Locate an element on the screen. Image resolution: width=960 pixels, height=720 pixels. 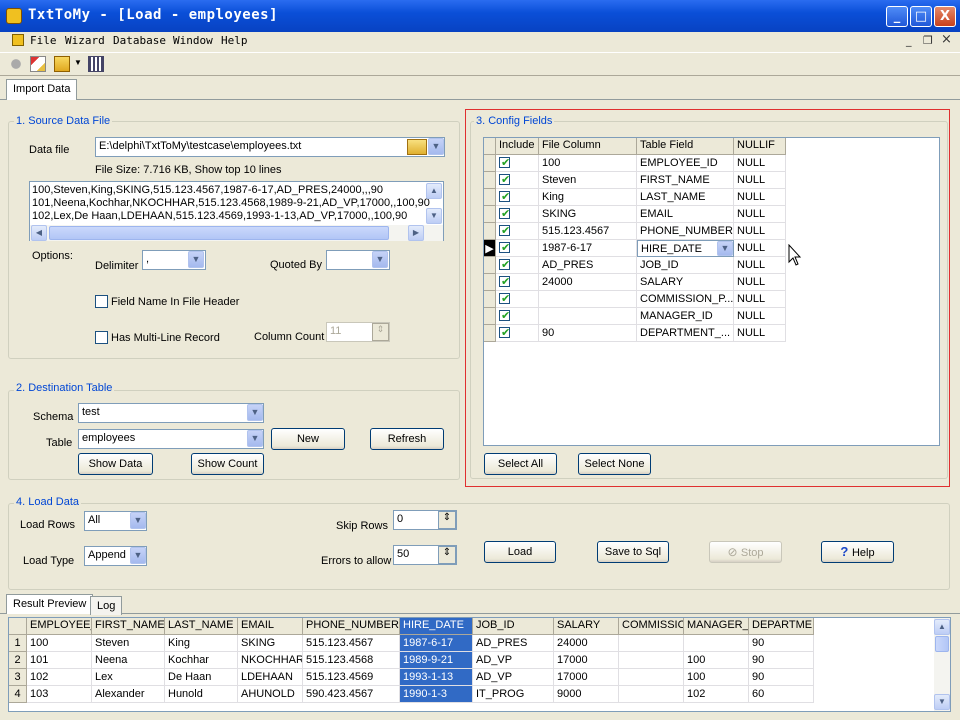
result-scroll-down: ▼ is located at coordinates (942, 702).